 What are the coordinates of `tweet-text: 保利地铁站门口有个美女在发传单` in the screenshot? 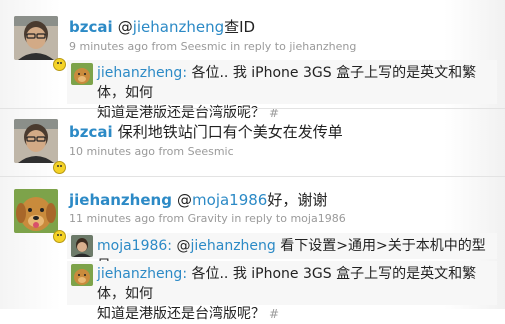 It's located at (230, 132).